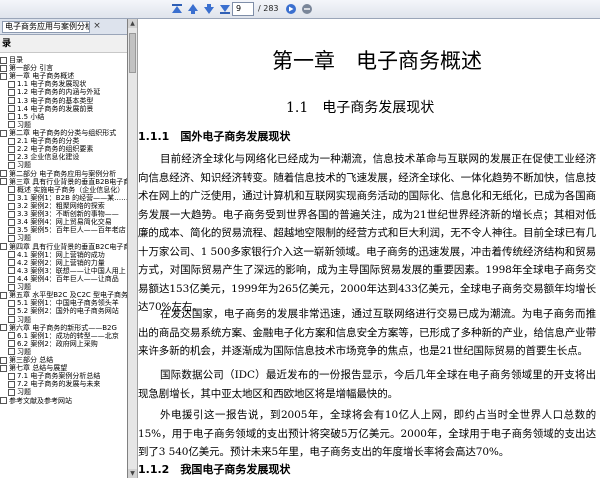 The width and height of the screenshot is (600, 478). I want to click on scroll-up-icon: ▲, so click(132, 23).